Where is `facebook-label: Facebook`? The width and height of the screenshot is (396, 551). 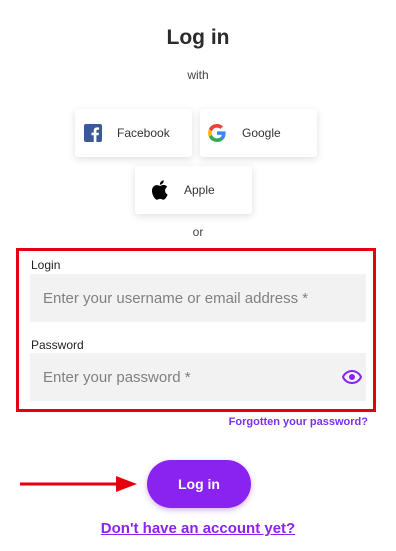
facebook-label: Facebook is located at coordinates (143, 133).